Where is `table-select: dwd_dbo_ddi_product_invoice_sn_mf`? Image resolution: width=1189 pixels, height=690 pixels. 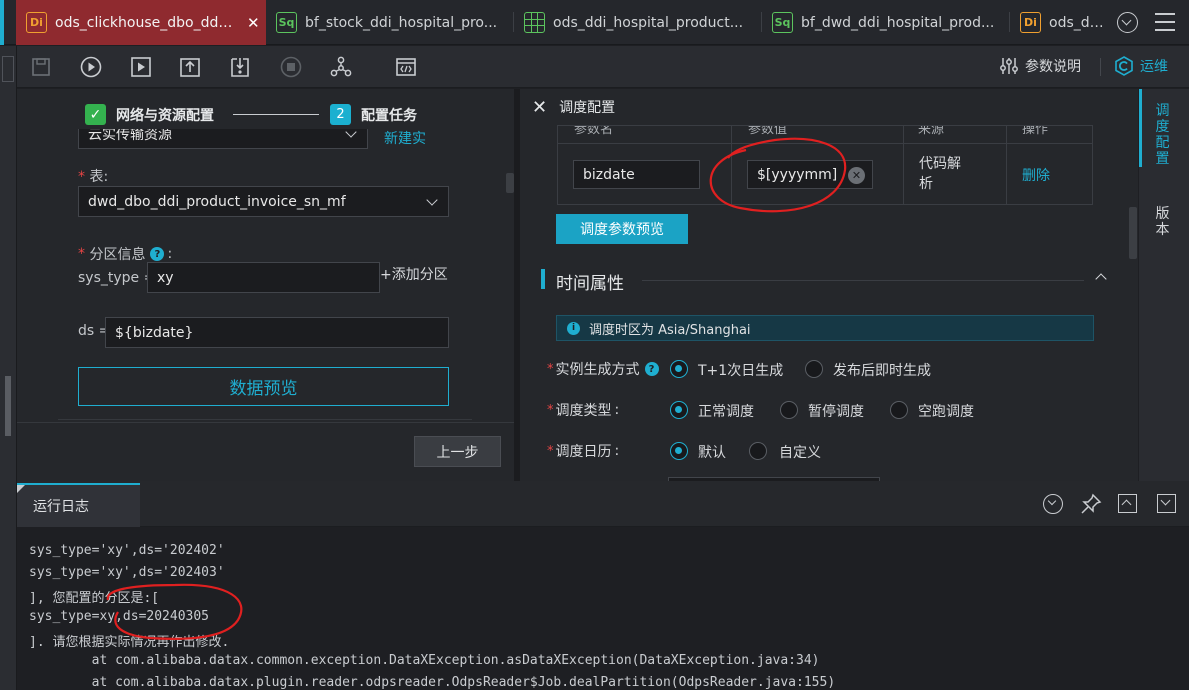 table-select: dwd_dbo_ddi_product_invoice_sn_mf is located at coordinates (263, 201).